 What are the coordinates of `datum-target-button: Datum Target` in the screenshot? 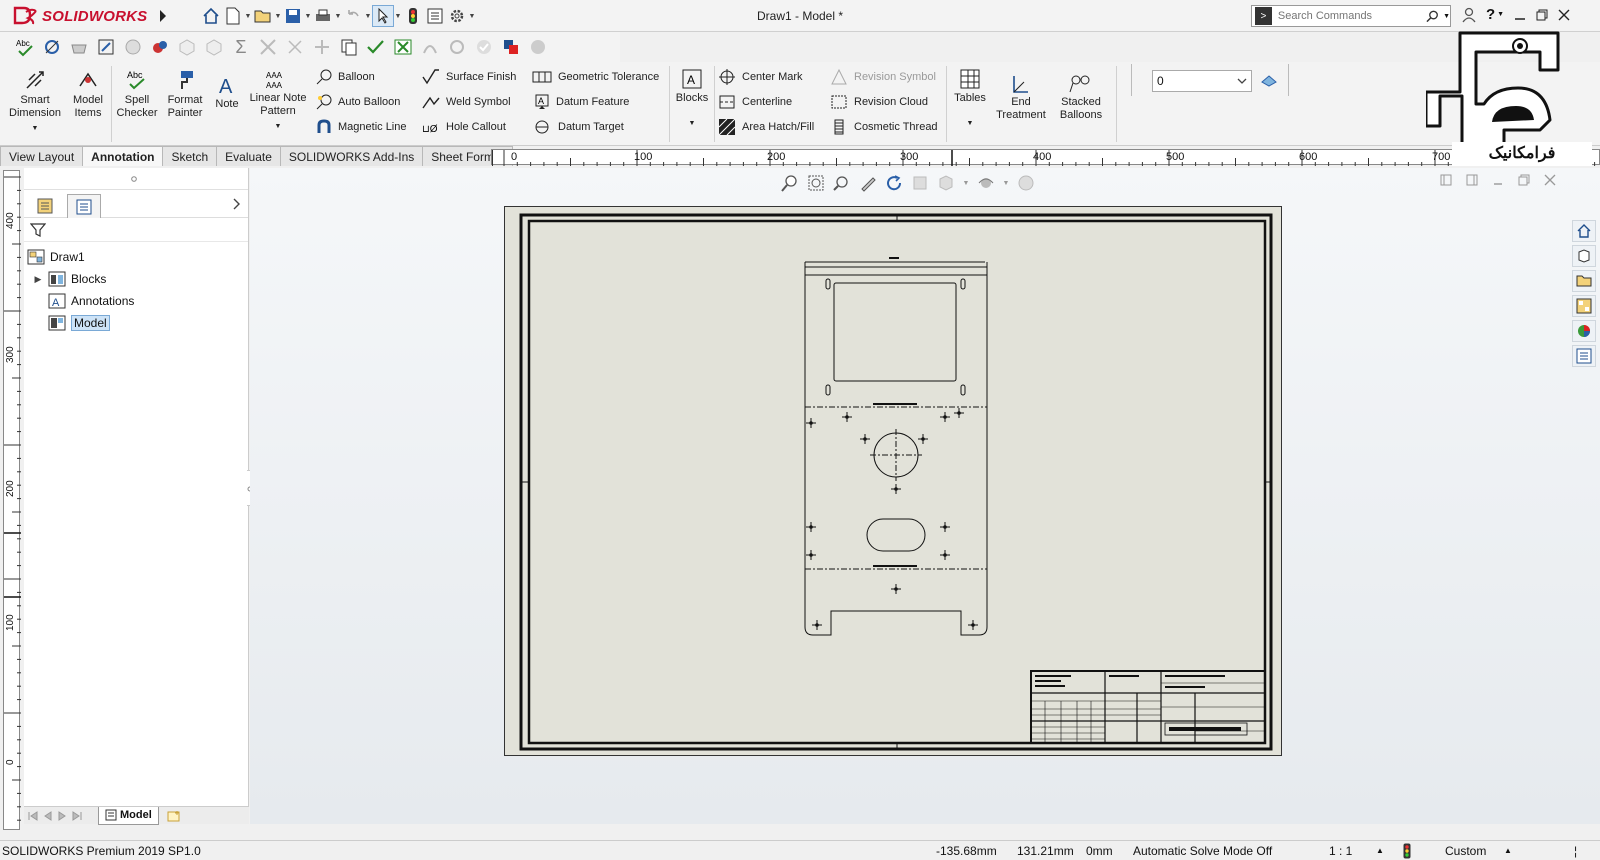 It's located at (579, 127).